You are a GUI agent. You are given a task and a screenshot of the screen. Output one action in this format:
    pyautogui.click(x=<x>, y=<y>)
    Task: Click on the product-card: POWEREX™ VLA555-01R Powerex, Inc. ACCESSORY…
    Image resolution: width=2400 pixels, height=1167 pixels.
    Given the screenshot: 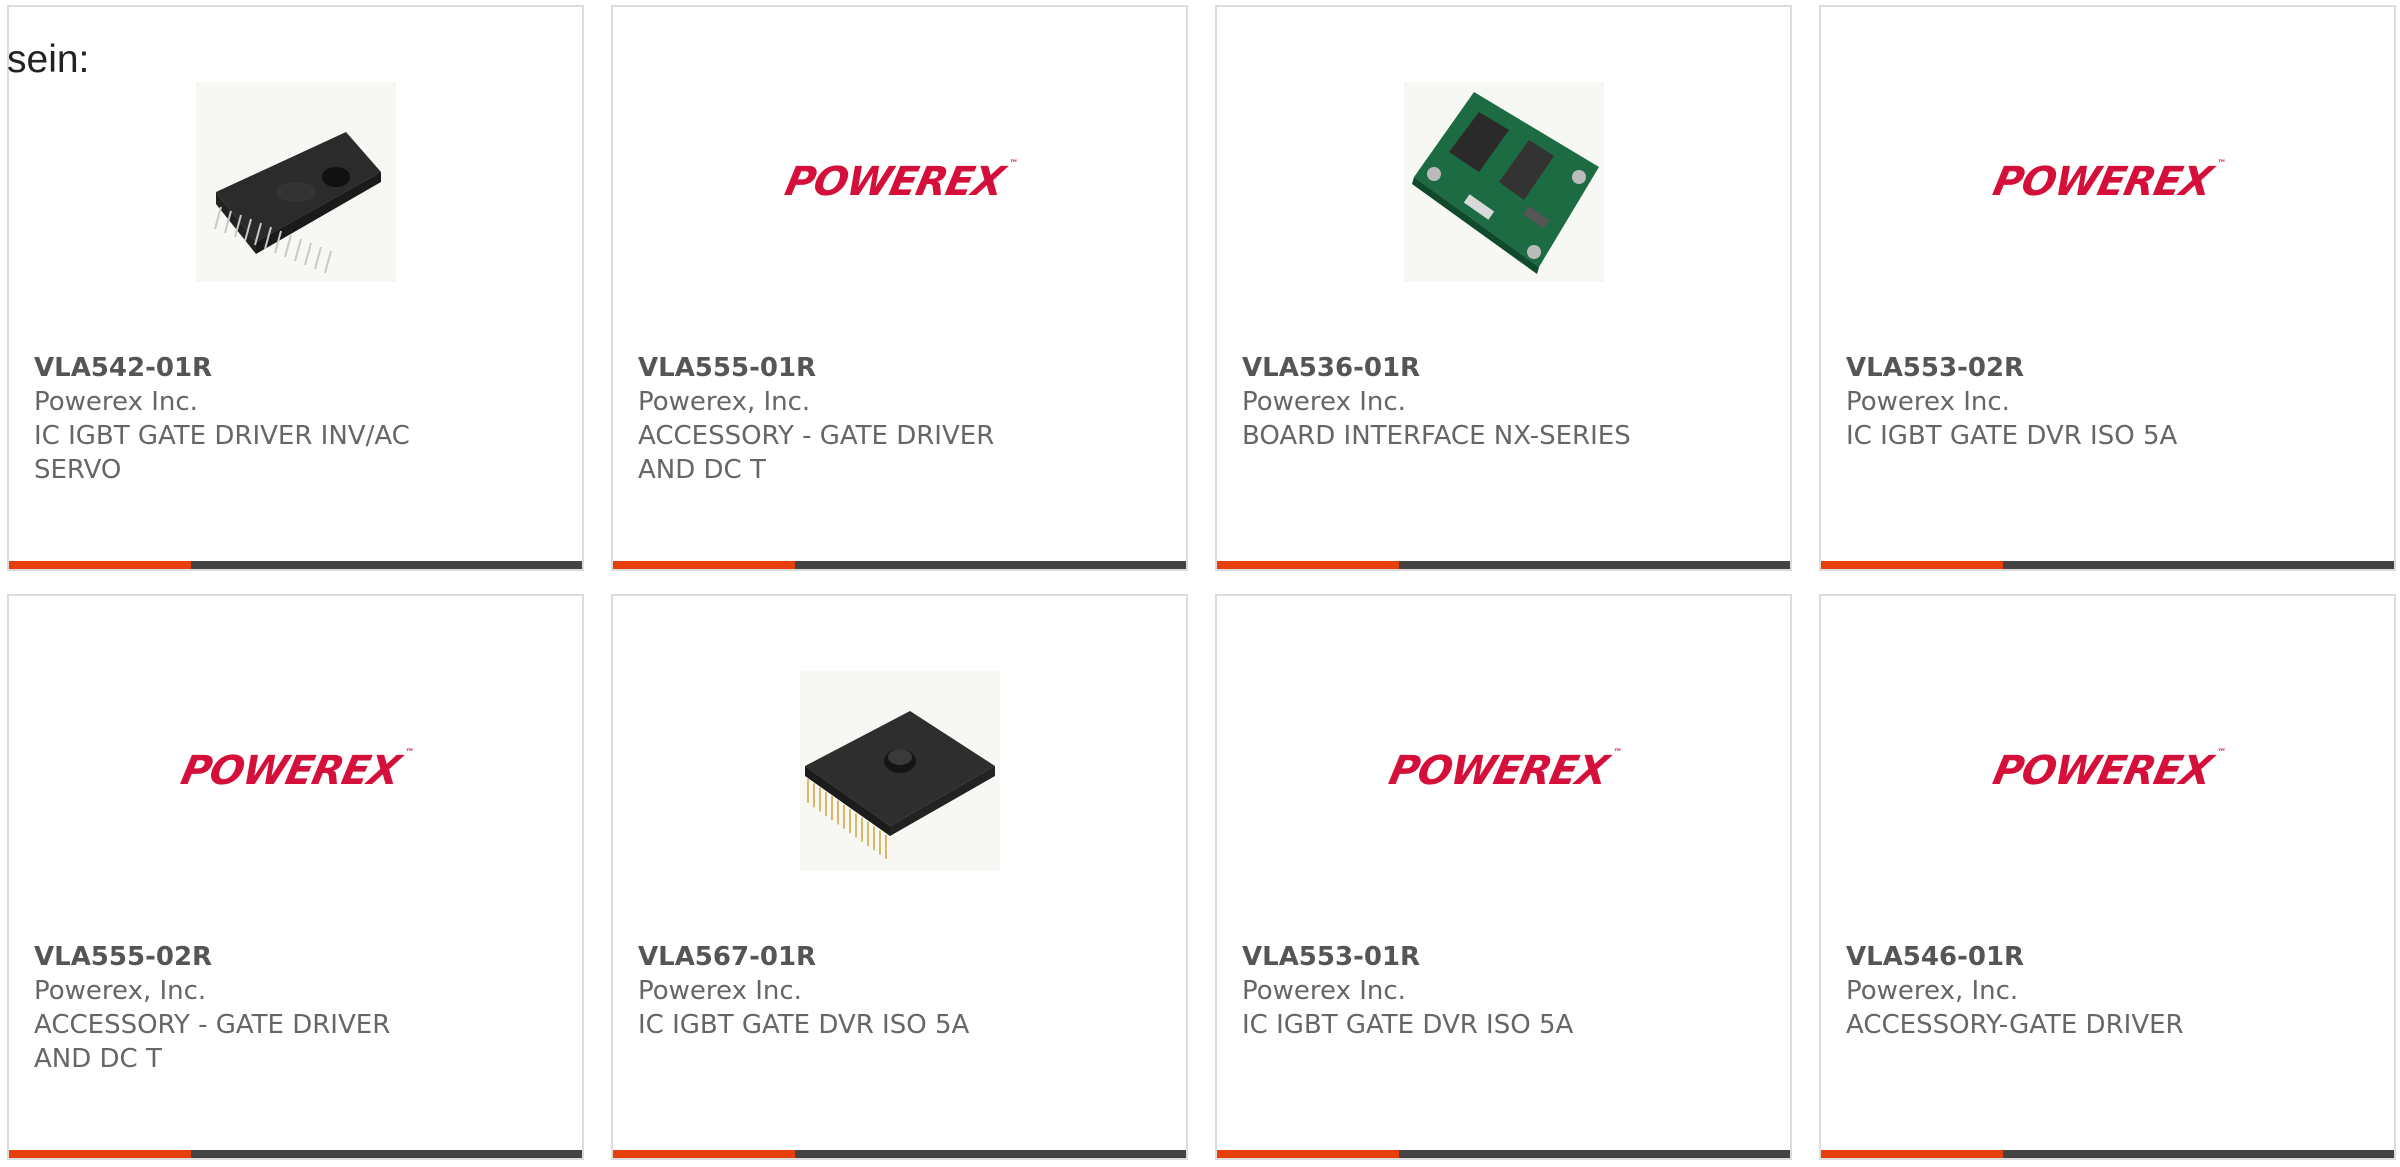 What is the action you would take?
    pyautogui.click(x=899, y=288)
    